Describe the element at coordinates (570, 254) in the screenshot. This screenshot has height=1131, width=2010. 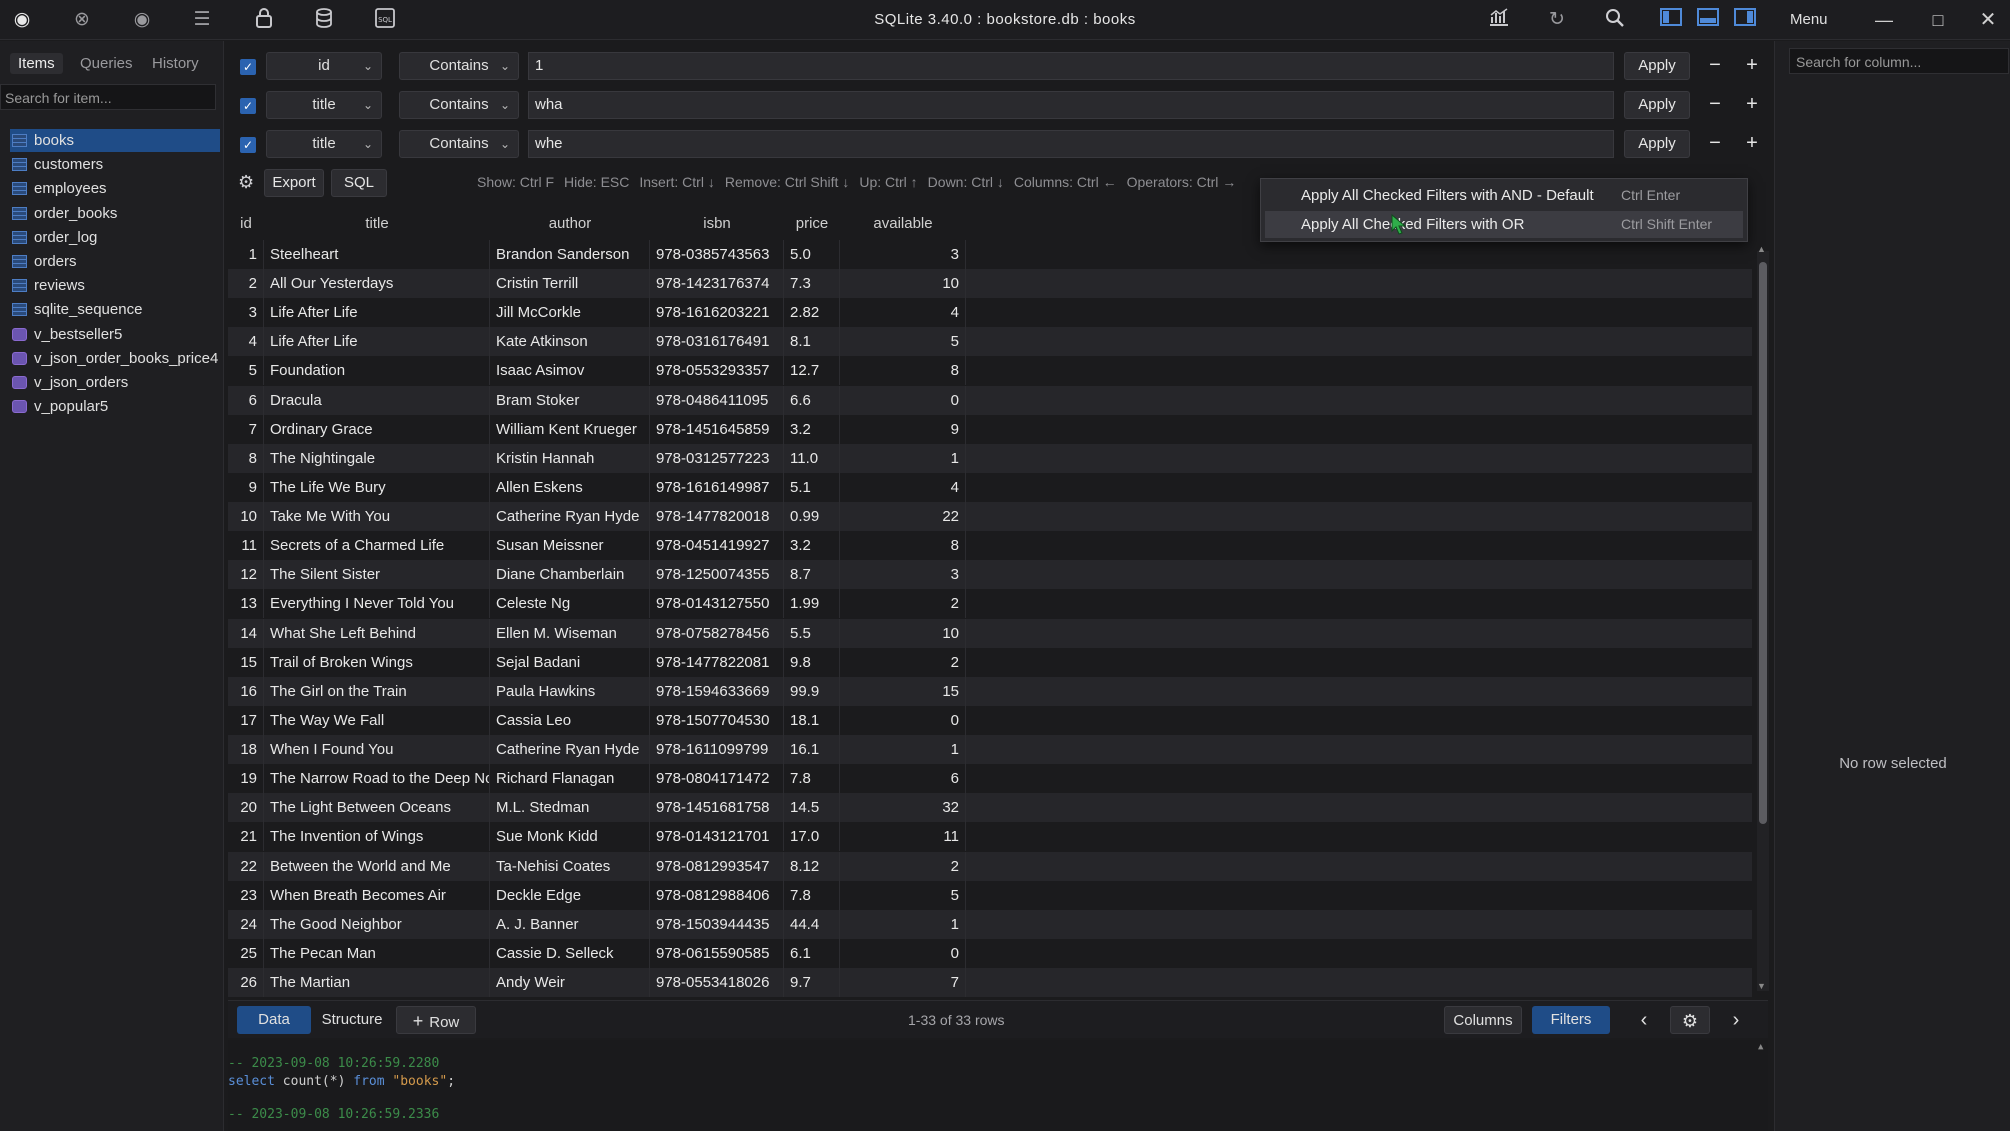
I see `cell-author: Brandon Sanderson` at that location.